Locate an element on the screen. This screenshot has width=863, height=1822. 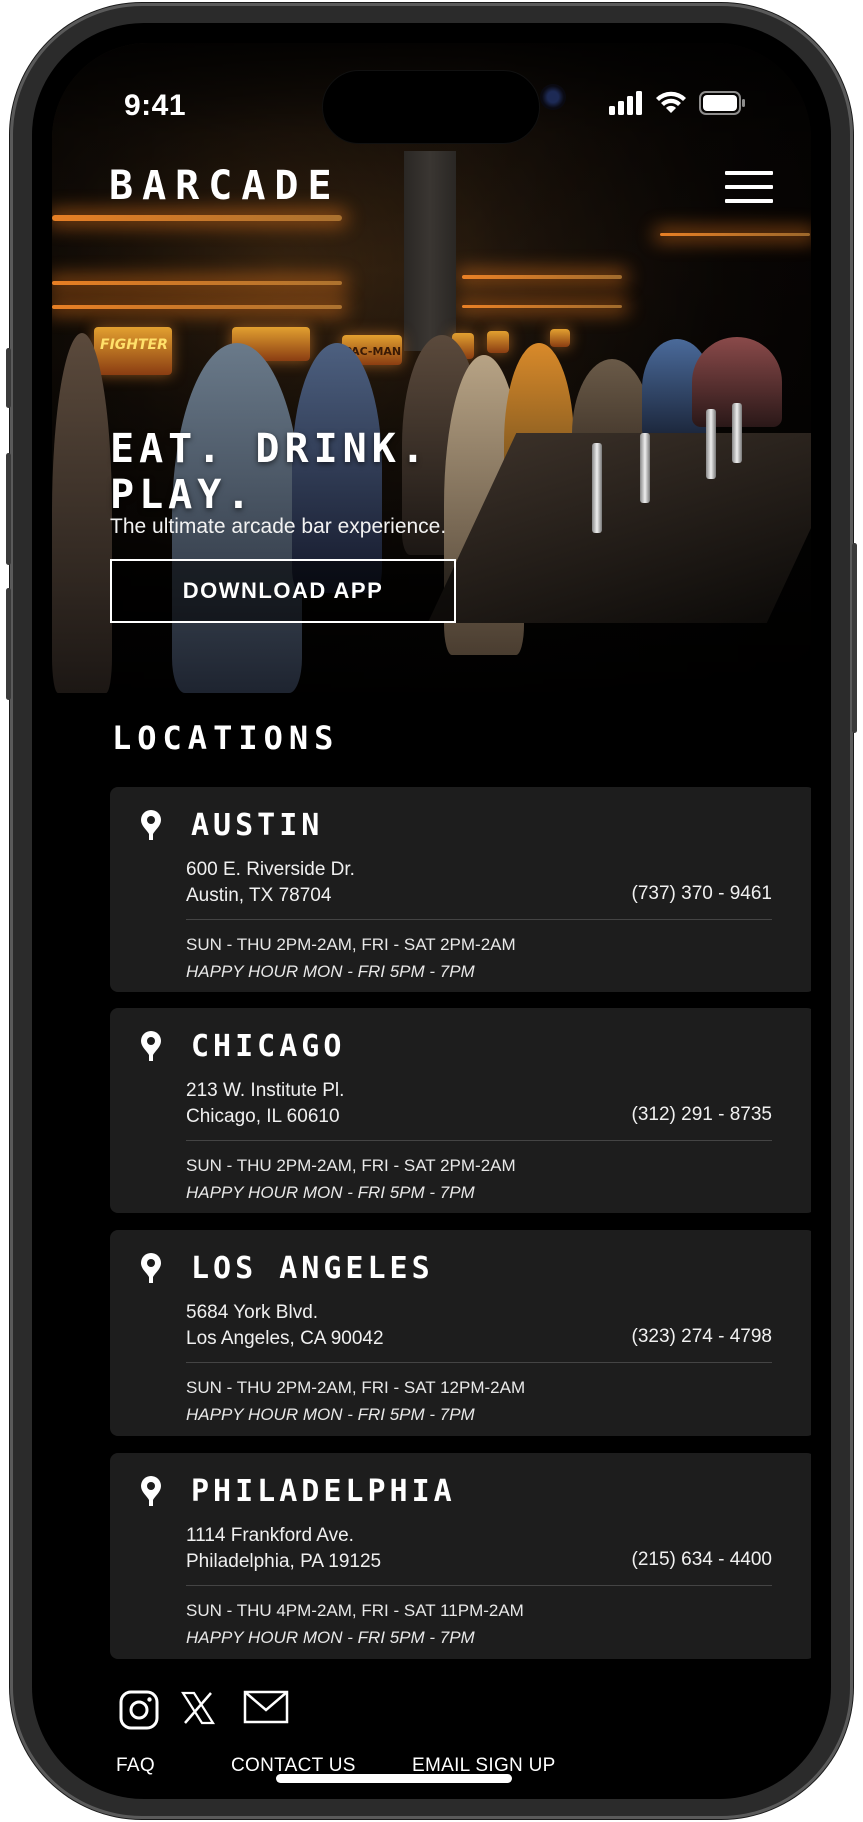
status-bar: 9:41 is located at coordinates (431, 103).